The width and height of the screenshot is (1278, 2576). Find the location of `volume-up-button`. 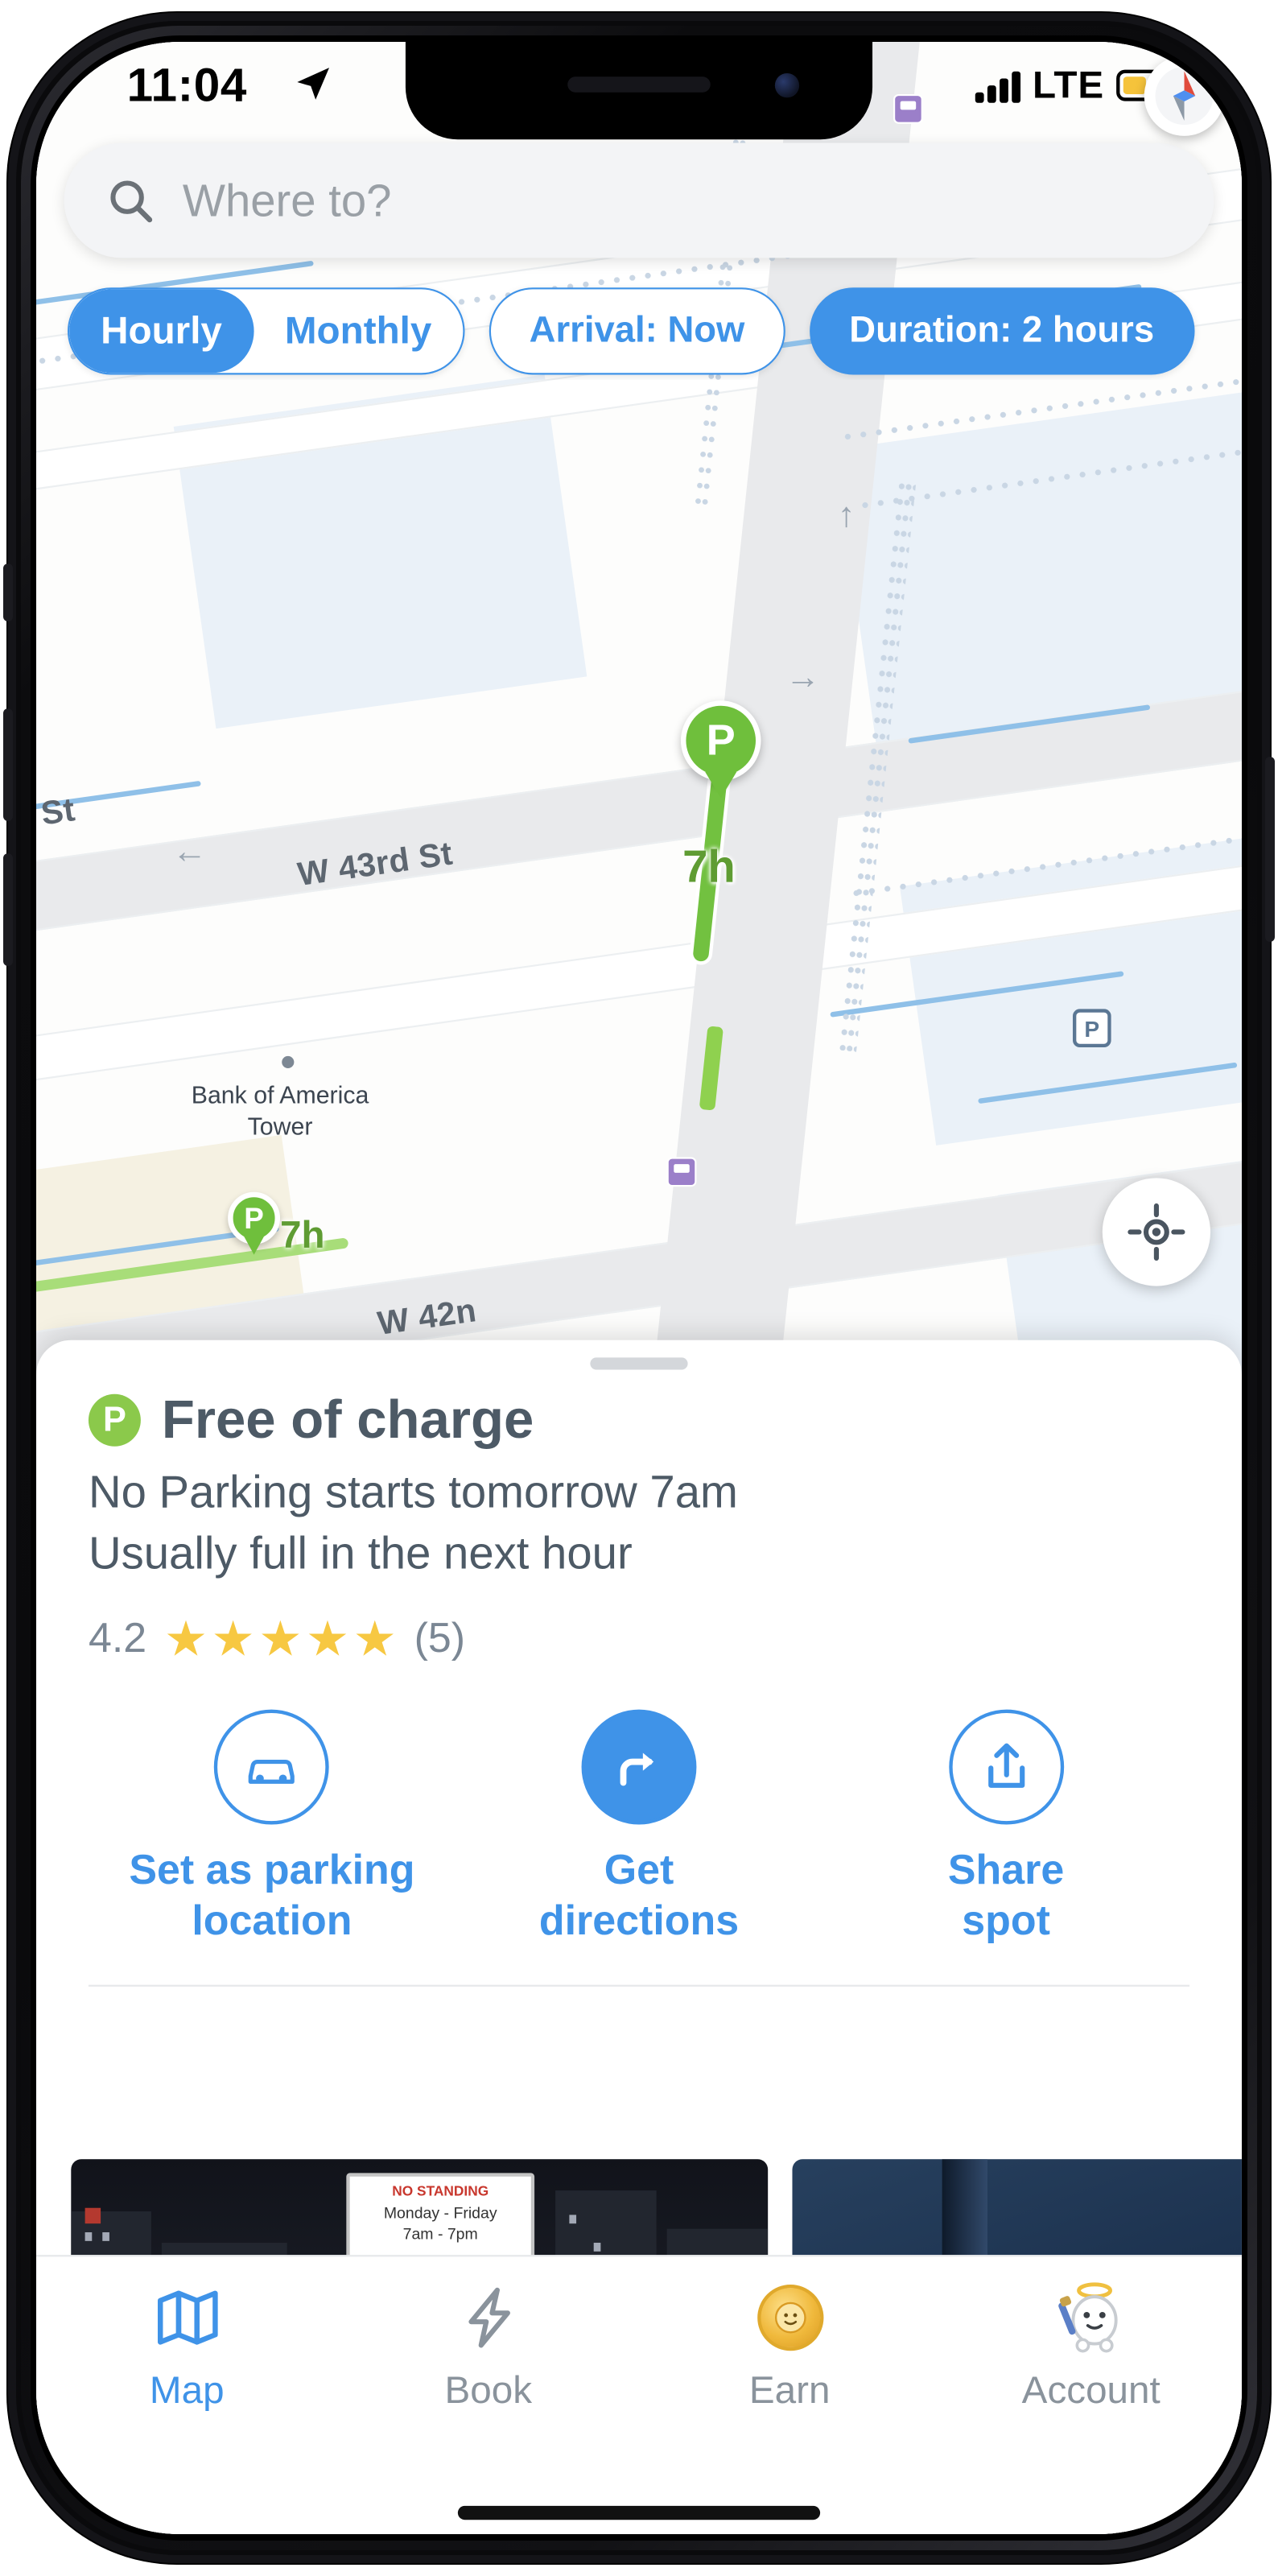

volume-up-button is located at coordinates (8, 764).